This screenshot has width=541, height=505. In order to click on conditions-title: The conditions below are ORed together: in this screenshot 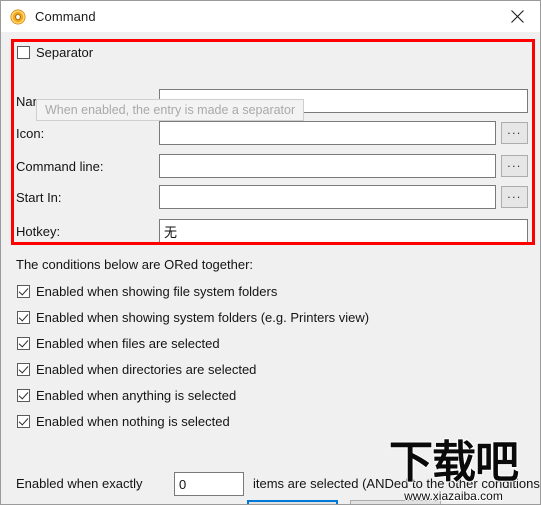, I will do `click(135, 264)`.